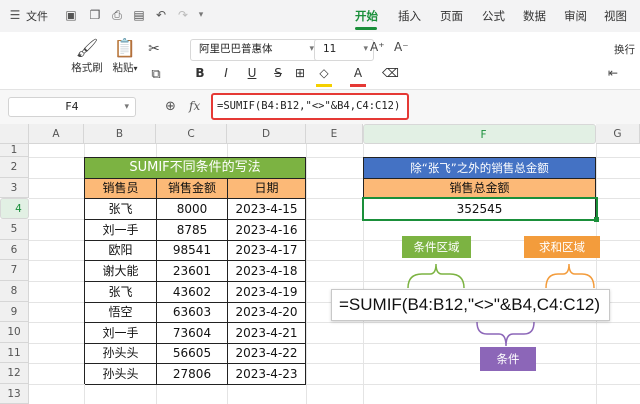  Describe the element at coordinates (508, 359) in the screenshot. I see `criteria-annotation-tag: 条件` at that location.